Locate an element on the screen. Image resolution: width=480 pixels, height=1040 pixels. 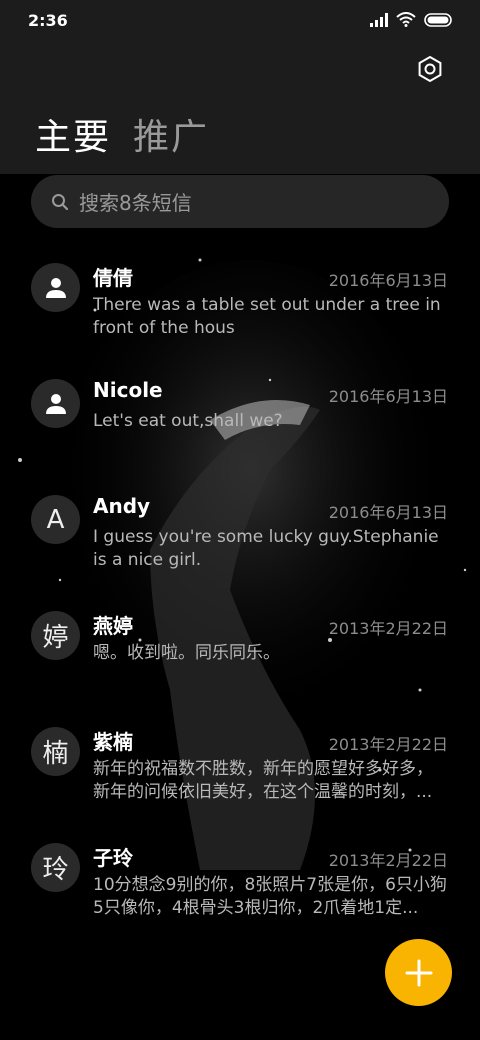
contact-name: Andy is located at coordinates (122, 506).